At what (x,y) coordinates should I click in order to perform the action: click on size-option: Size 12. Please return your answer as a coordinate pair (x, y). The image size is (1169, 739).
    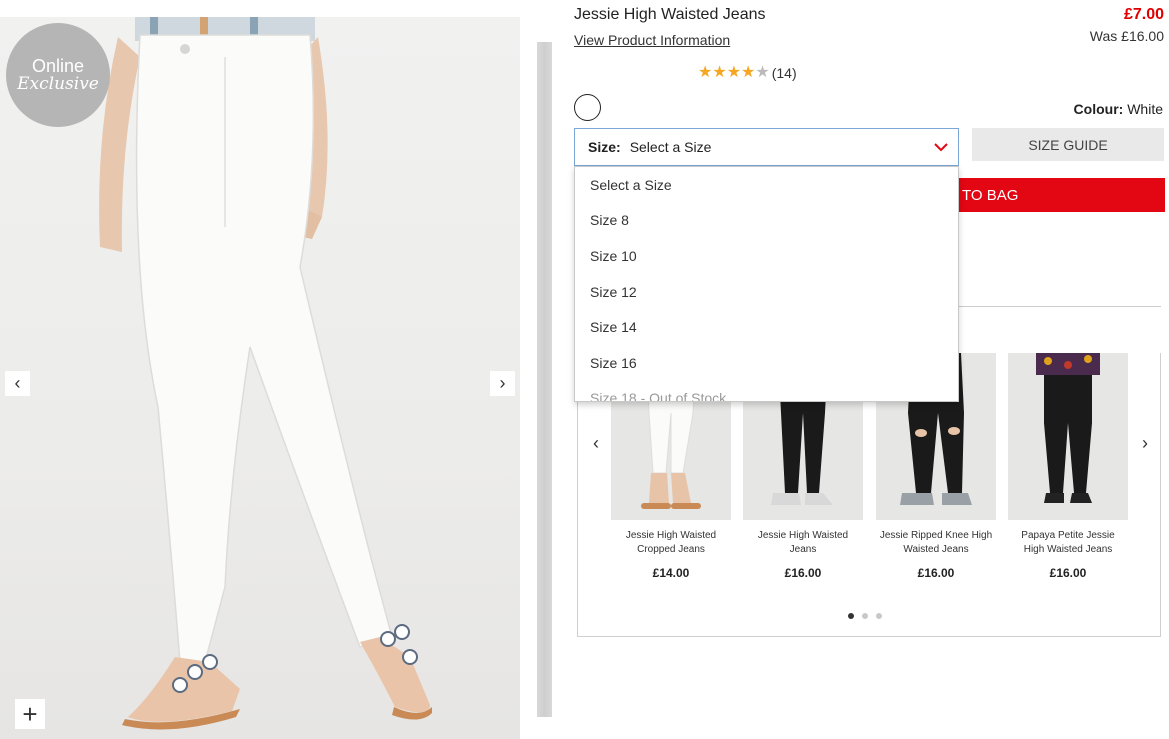
    Looking at the image, I should click on (766, 292).